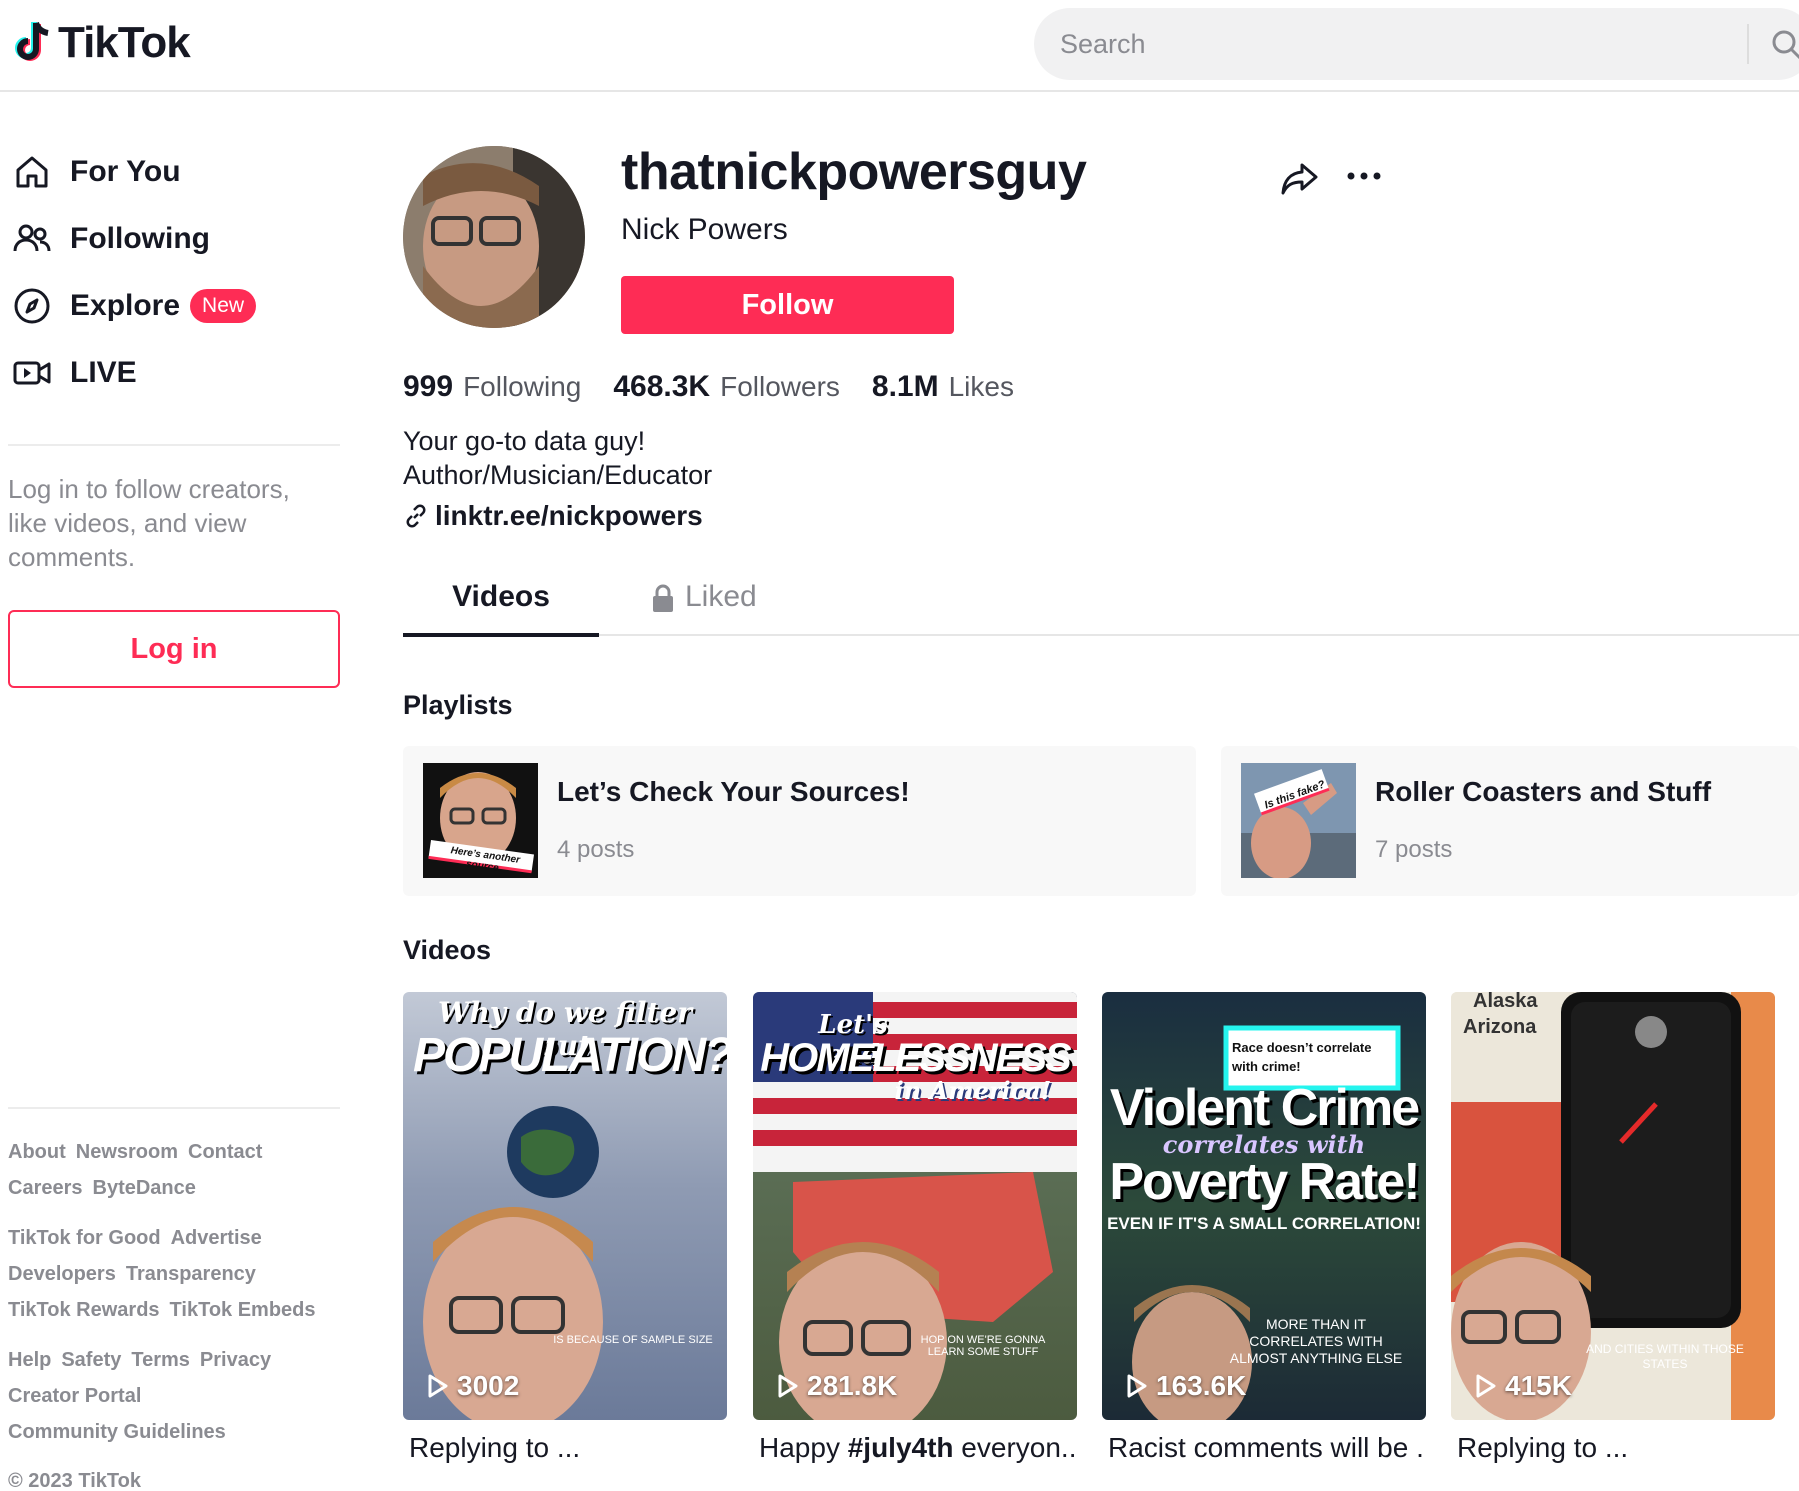 The image size is (1799, 1491). What do you see at coordinates (32, 172) in the screenshot?
I see `home-icon` at bounding box center [32, 172].